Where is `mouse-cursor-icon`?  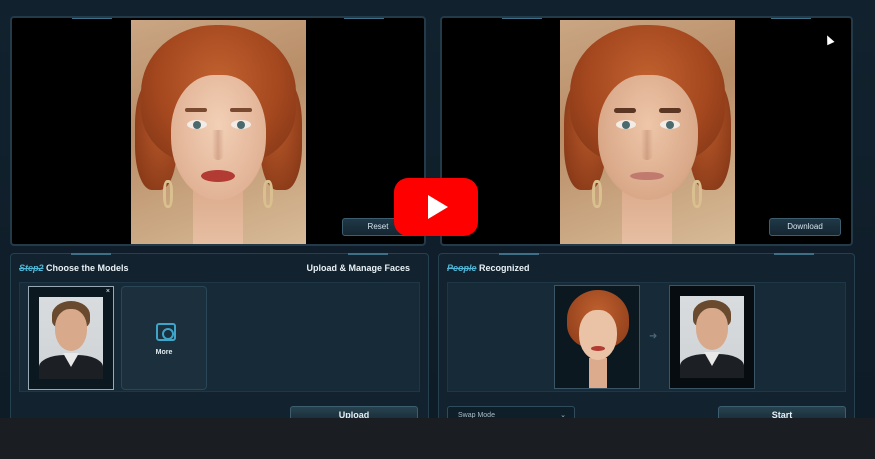
mouse-cursor-icon is located at coordinates (829, 39).